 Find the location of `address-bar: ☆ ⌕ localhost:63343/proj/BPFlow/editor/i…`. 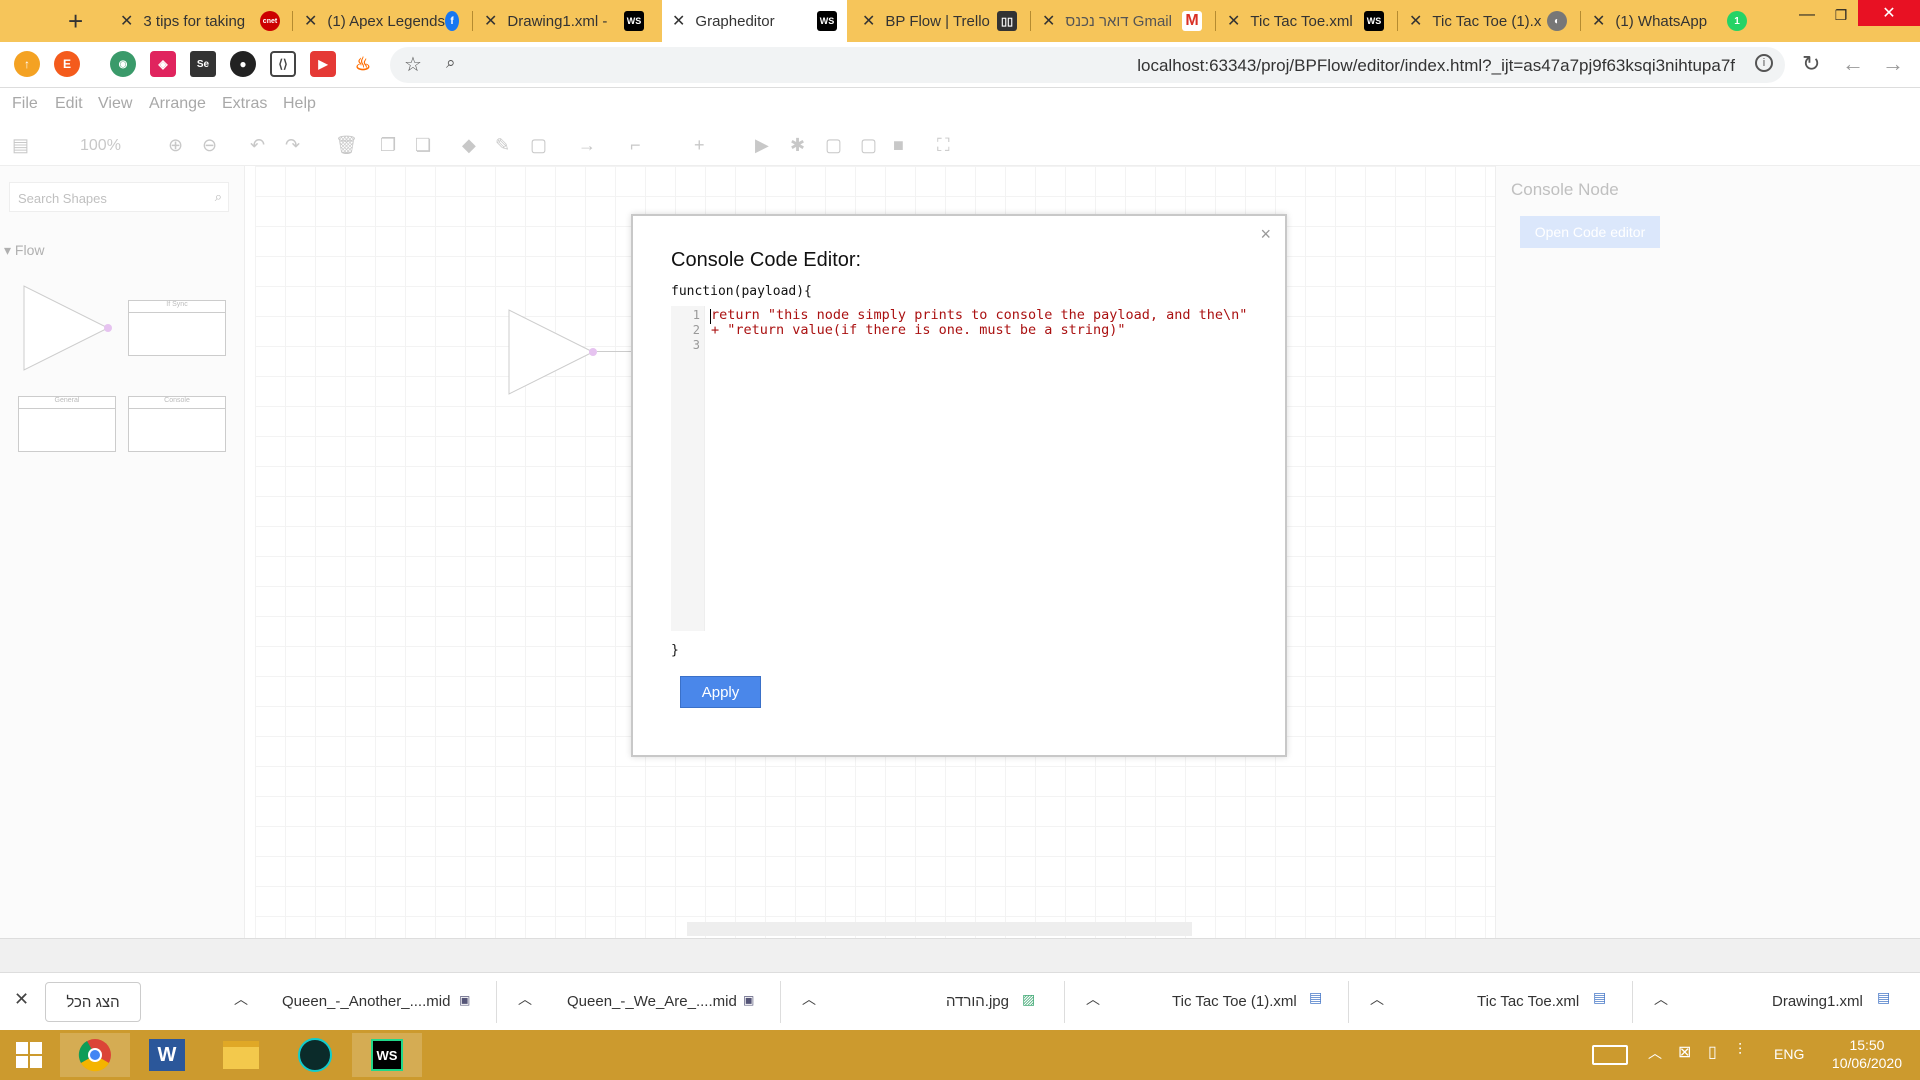

address-bar: ☆ ⌕ localhost:63343/proj/BPFlow/editor/i… is located at coordinates (1087, 65).